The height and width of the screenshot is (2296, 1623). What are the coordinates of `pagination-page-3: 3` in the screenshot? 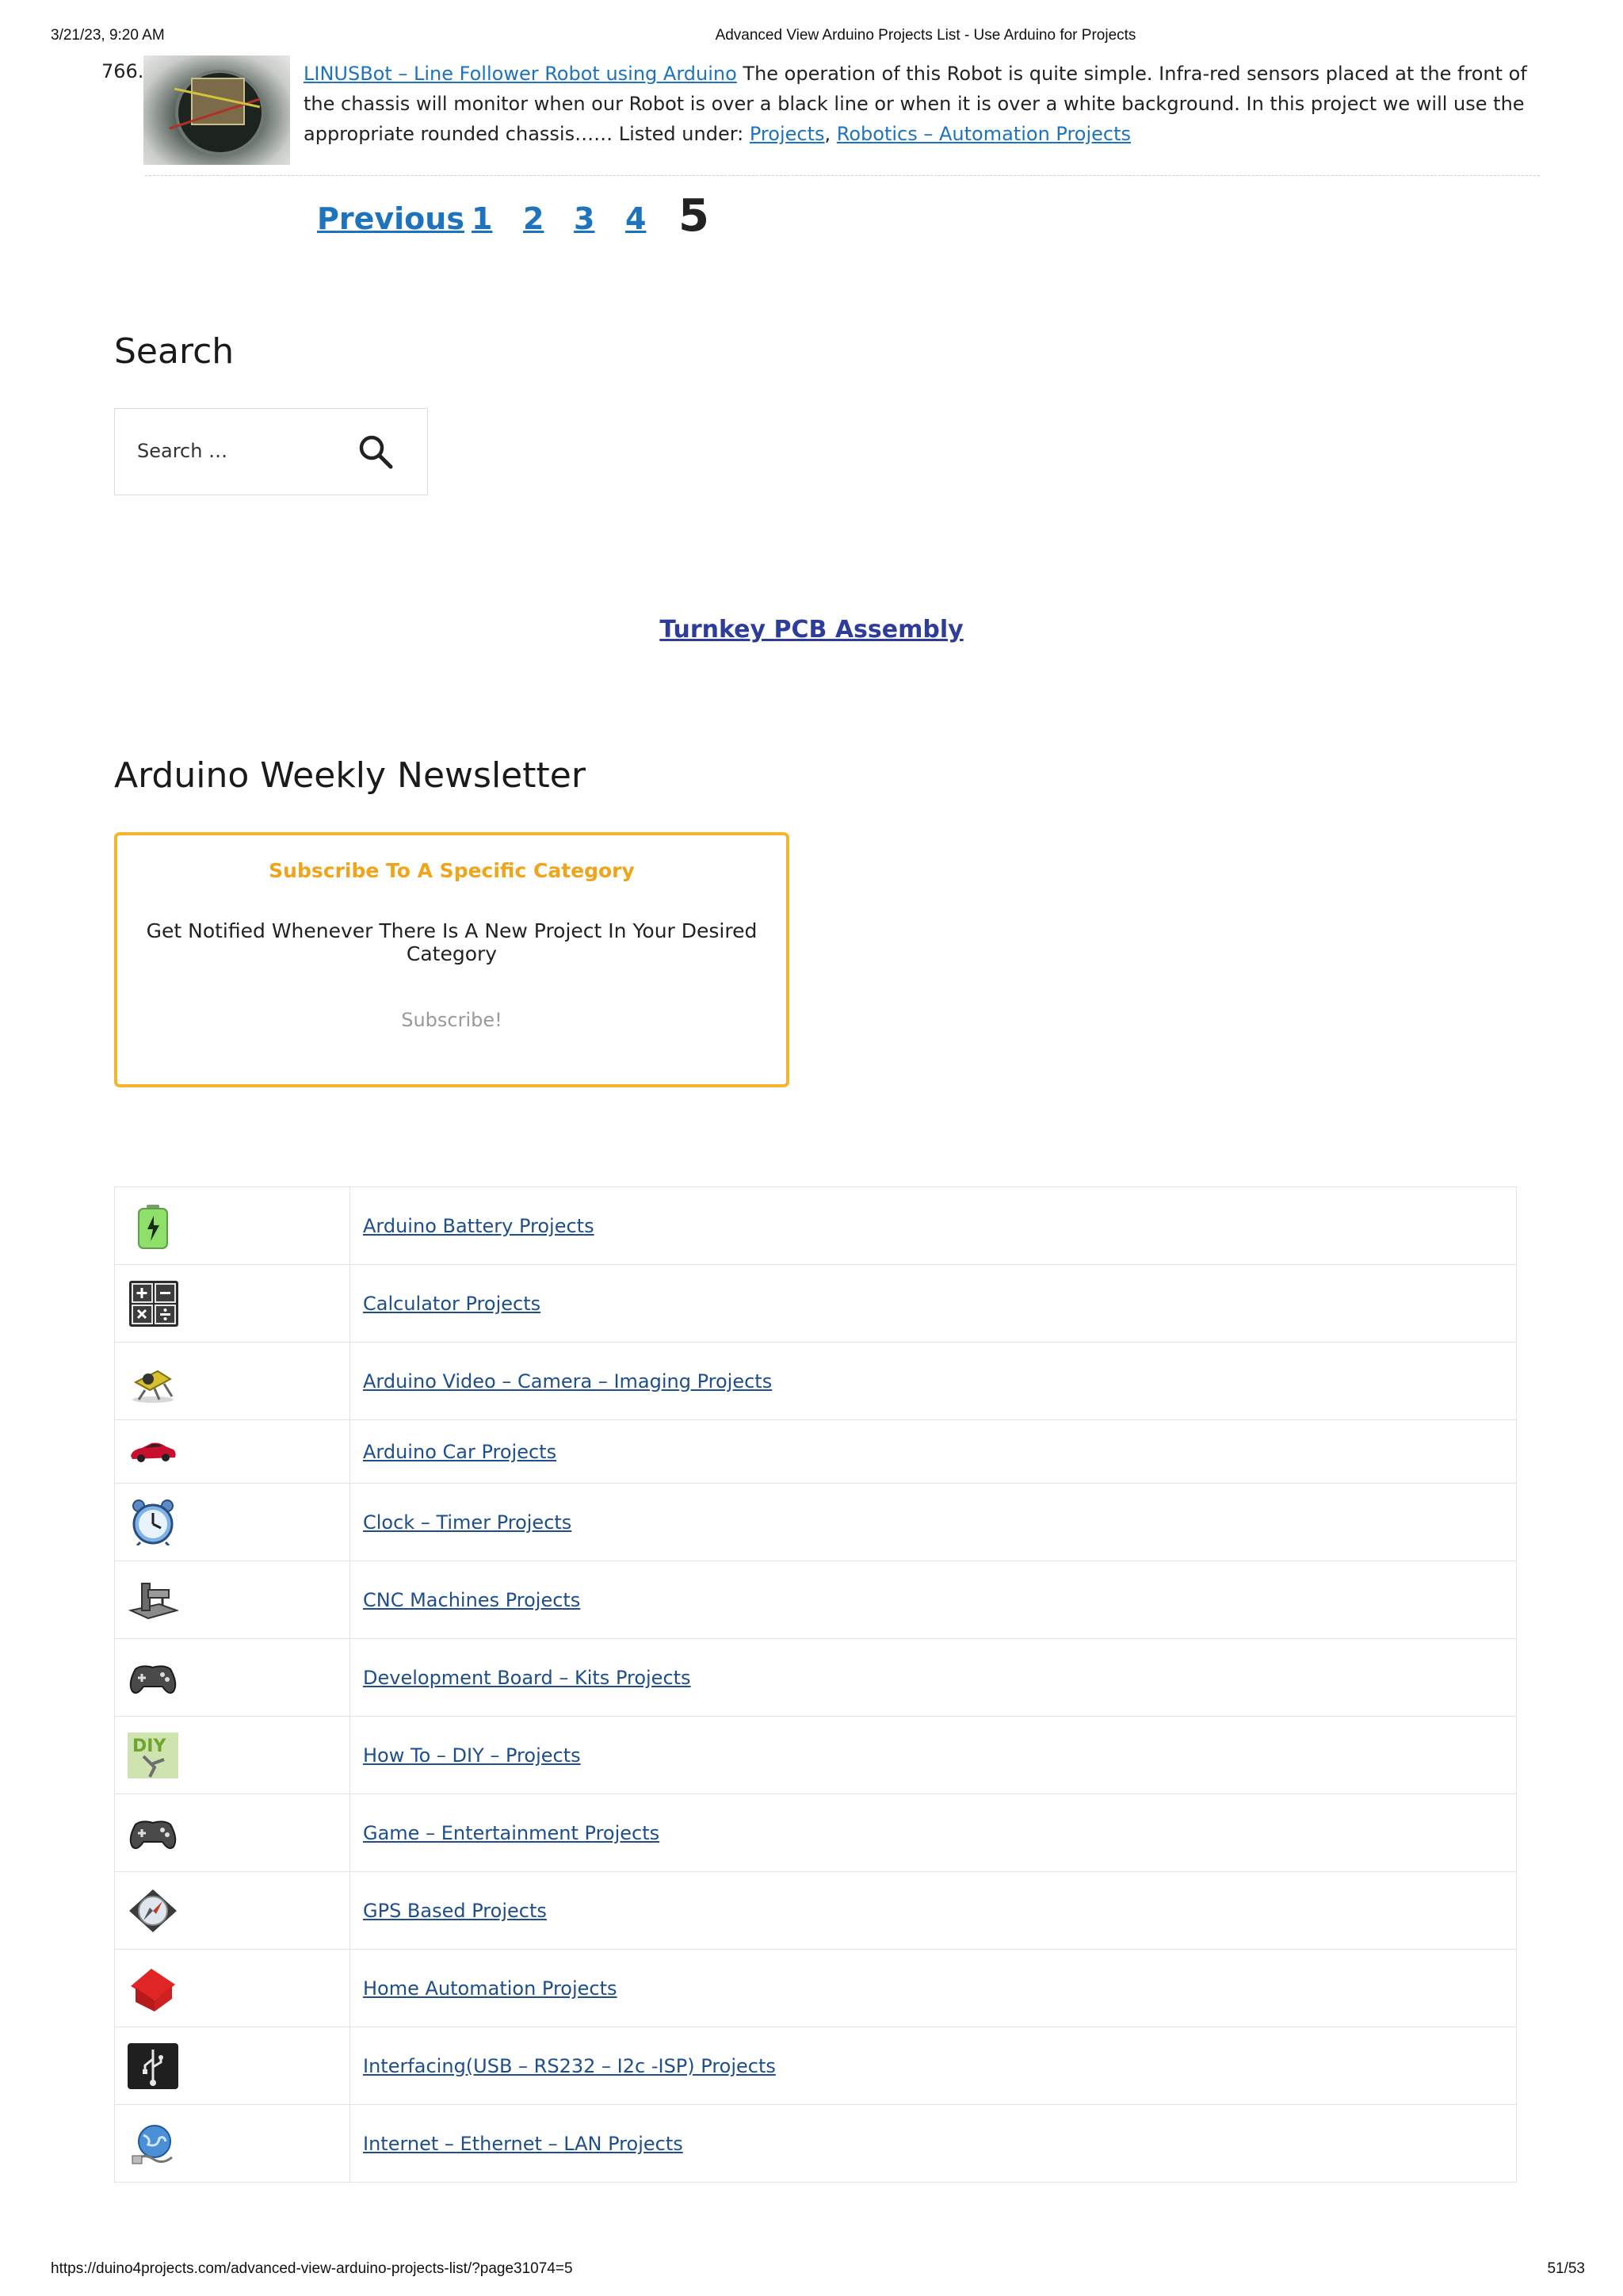 It's located at (584, 218).